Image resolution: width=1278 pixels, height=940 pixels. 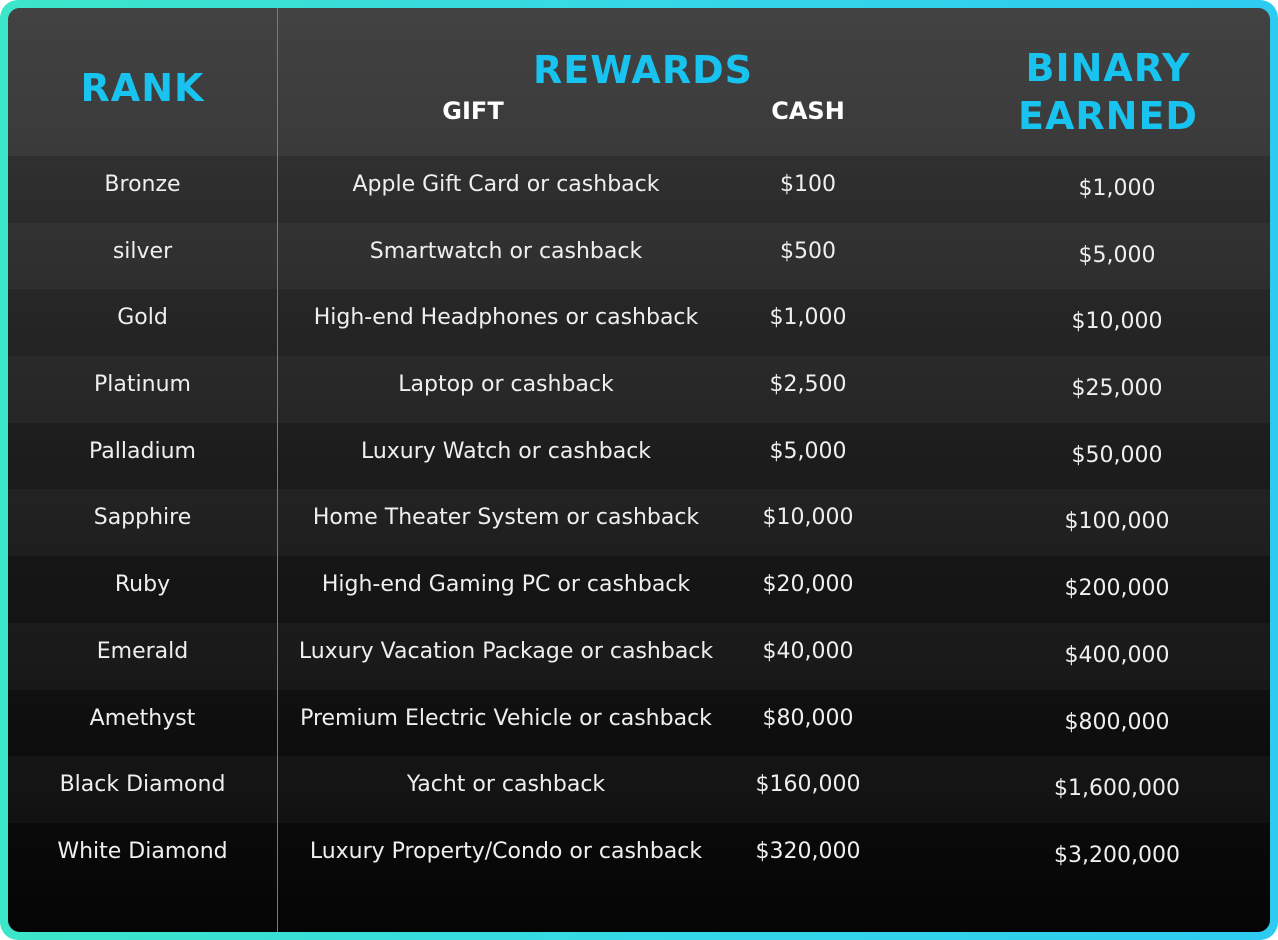 What do you see at coordinates (1117, 722) in the screenshot?
I see `binary-earned-cell: $800,000` at bounding box center [1117, 722].